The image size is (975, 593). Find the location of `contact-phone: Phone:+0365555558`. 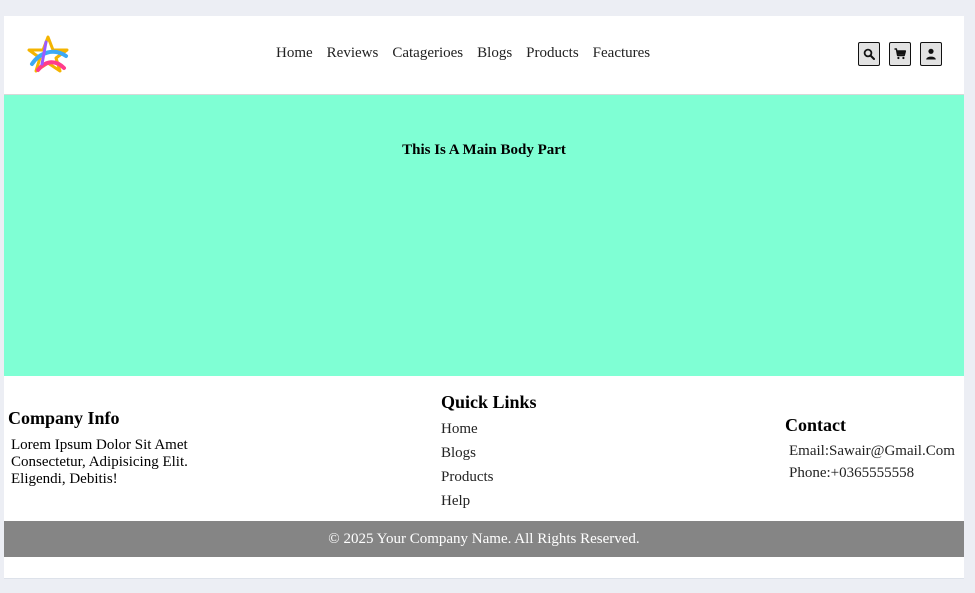

contact-phone: Phone:+0365555558 is located at coordinates (852, 473).